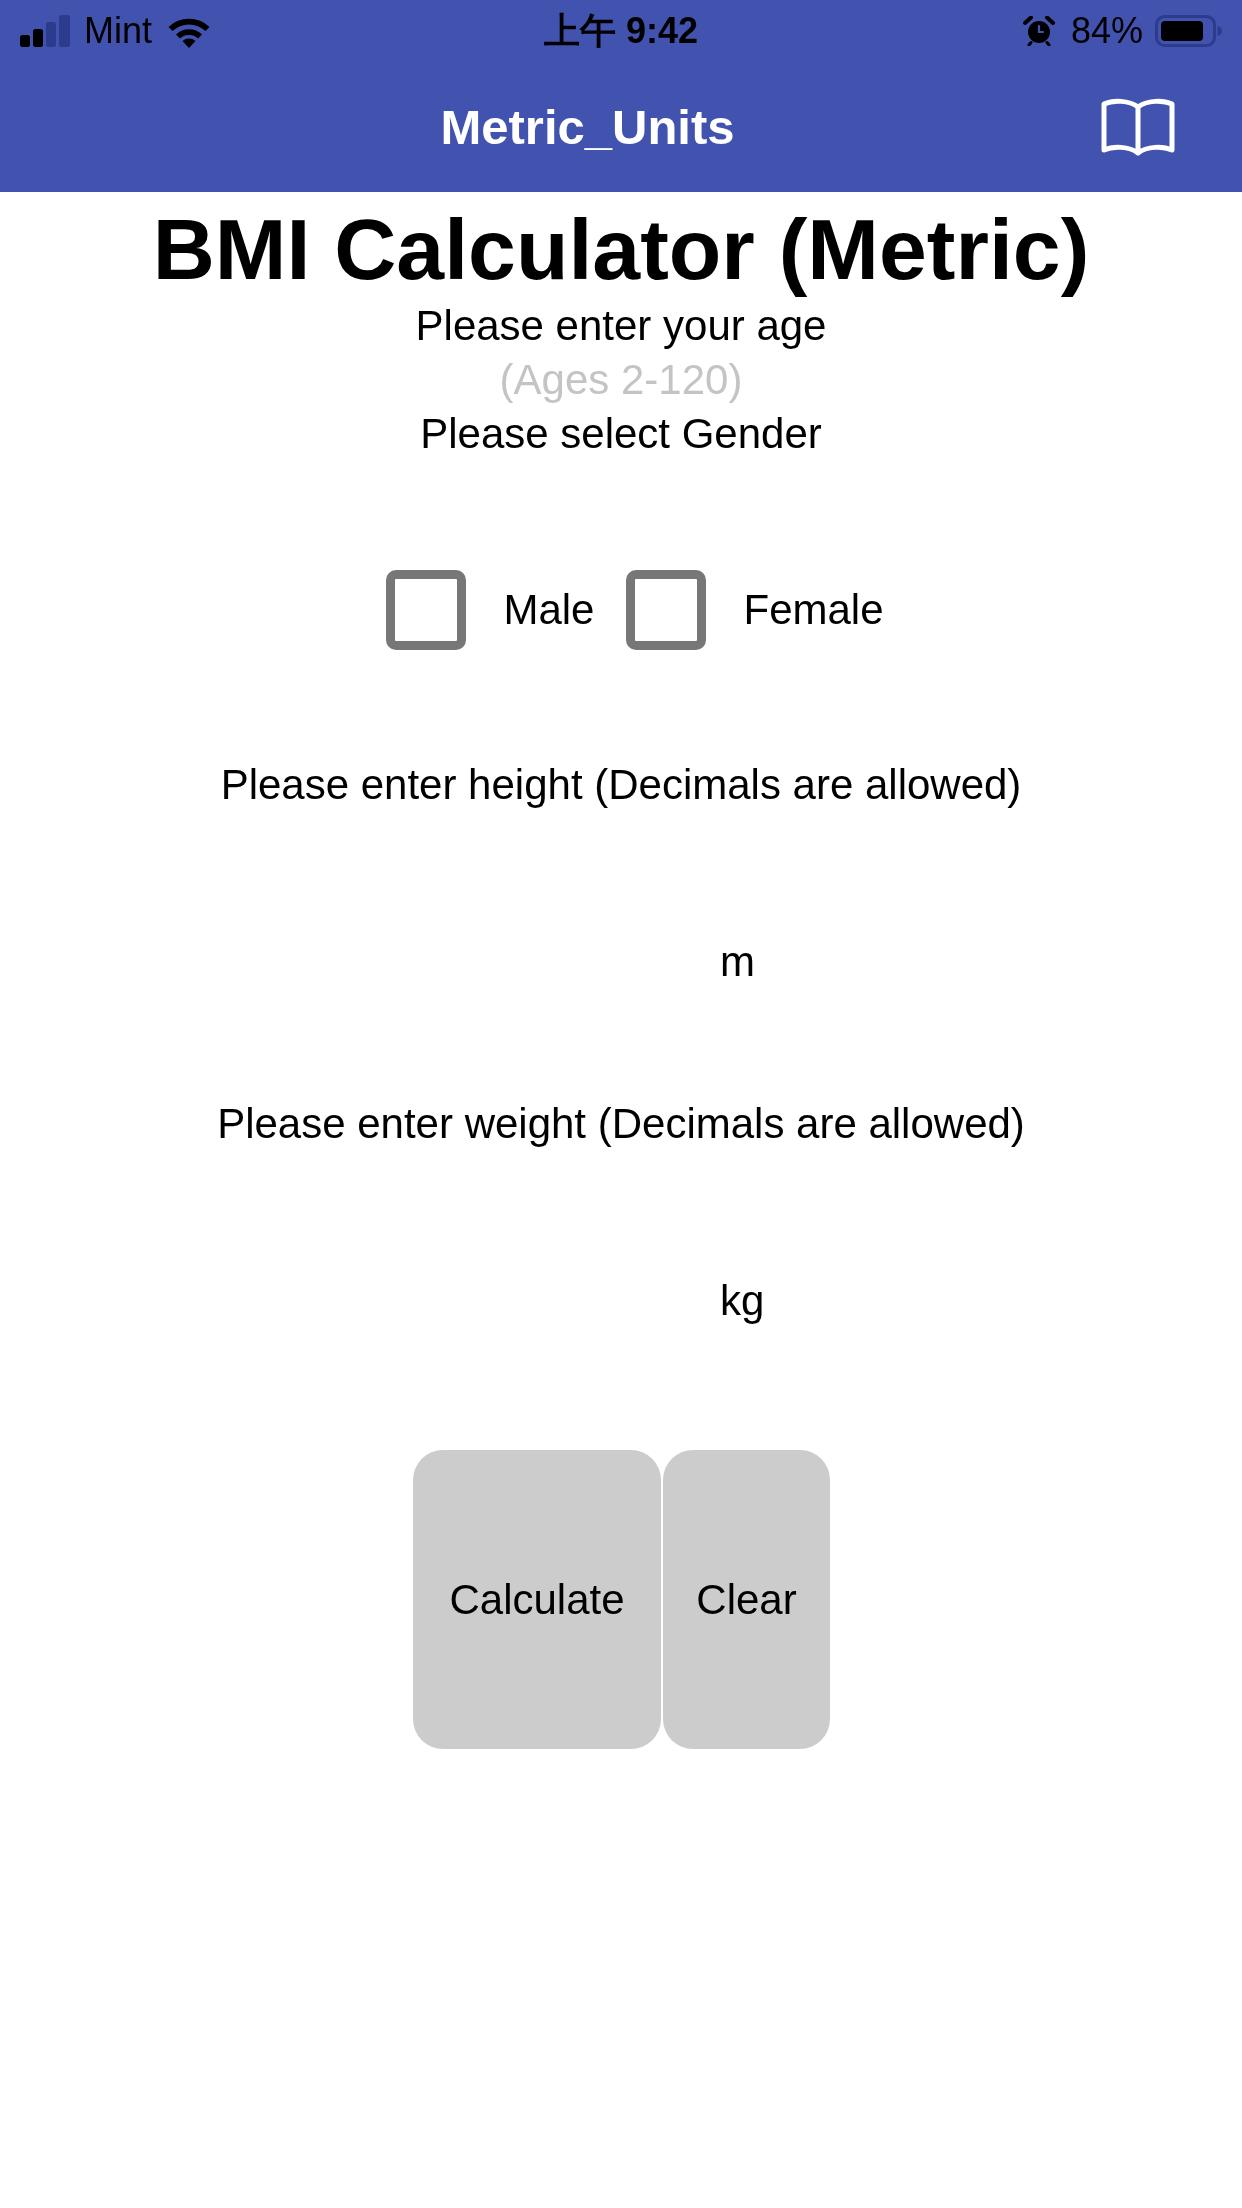 The width and height of the screenshot is (1242, 2208). Describe the element at coordinates (621, 249) in the screenshot. I see `page-heading: BMI Calculator (Metric)` at that location.